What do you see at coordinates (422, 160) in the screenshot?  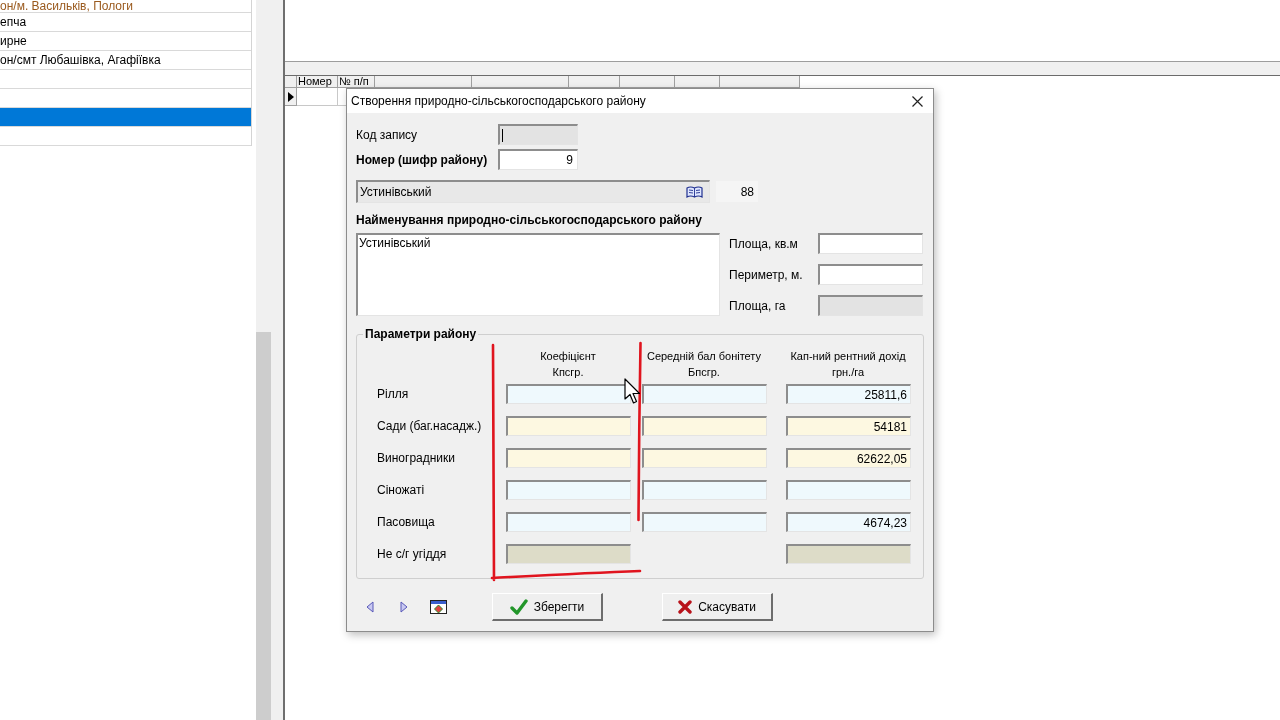 I see `field-label: Номер (шифр району)` at bounding box center [422, 160].